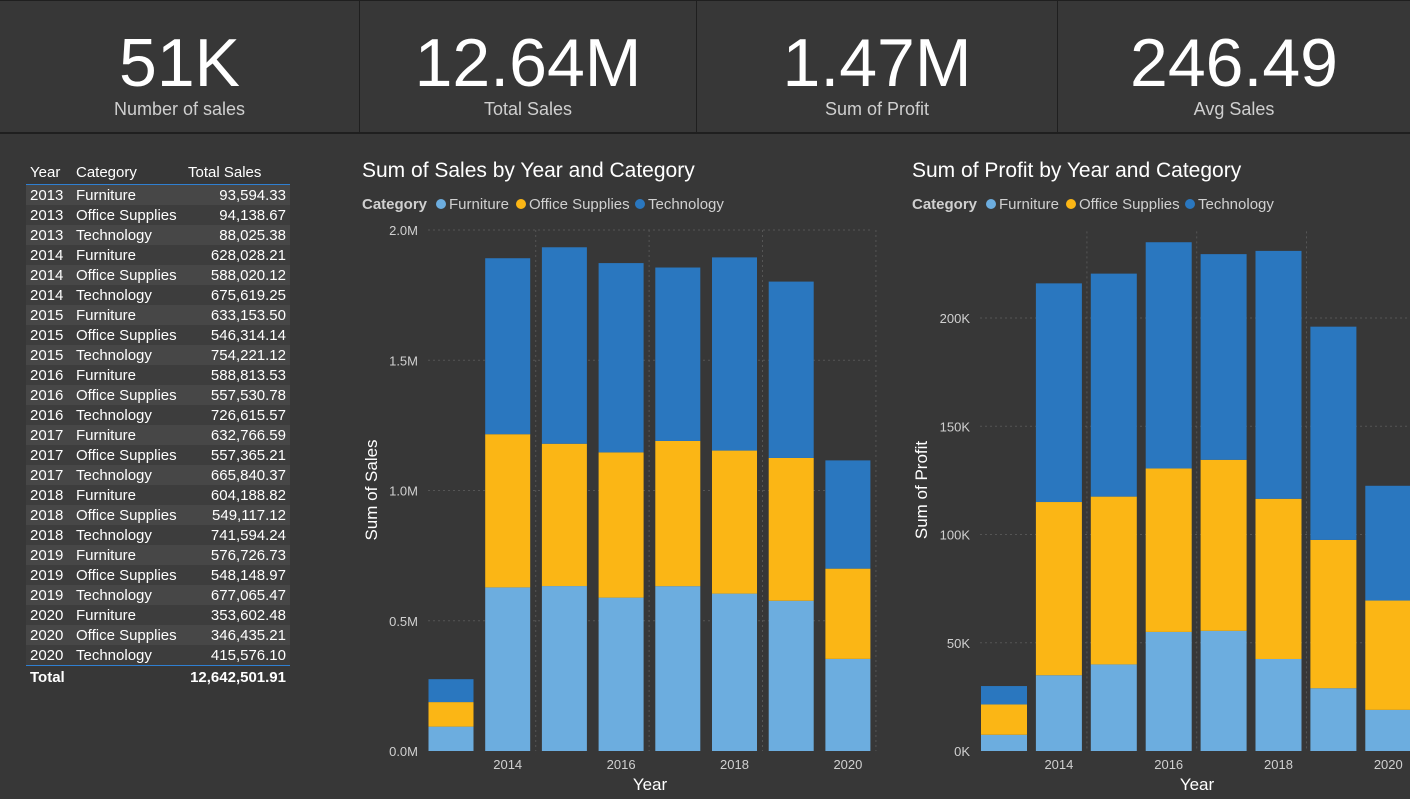 The image size is (1410, 799). I want to click on table-row: 2019 Furniture 576,726.73, so click(158, 555).